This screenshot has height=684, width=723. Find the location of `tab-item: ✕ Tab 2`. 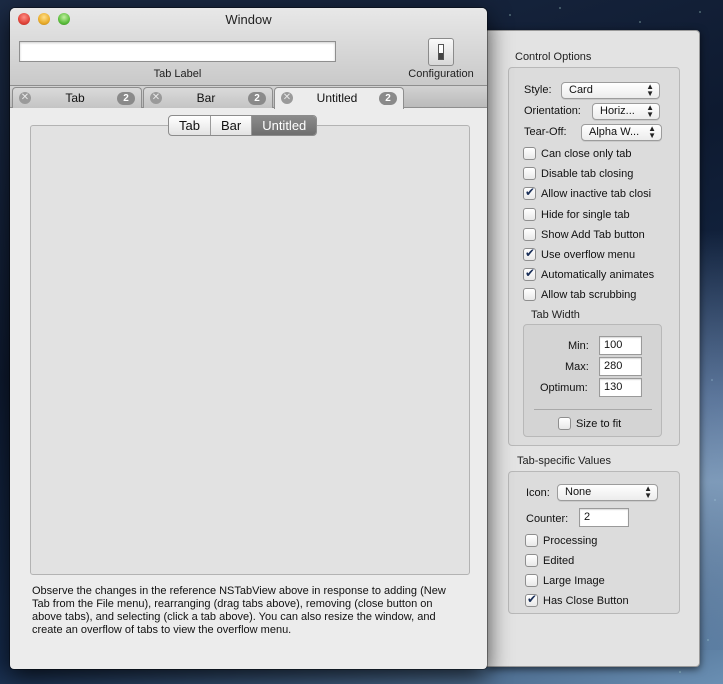

tab-item: ✕ Tab 2 is located at coordinates (77, 97).